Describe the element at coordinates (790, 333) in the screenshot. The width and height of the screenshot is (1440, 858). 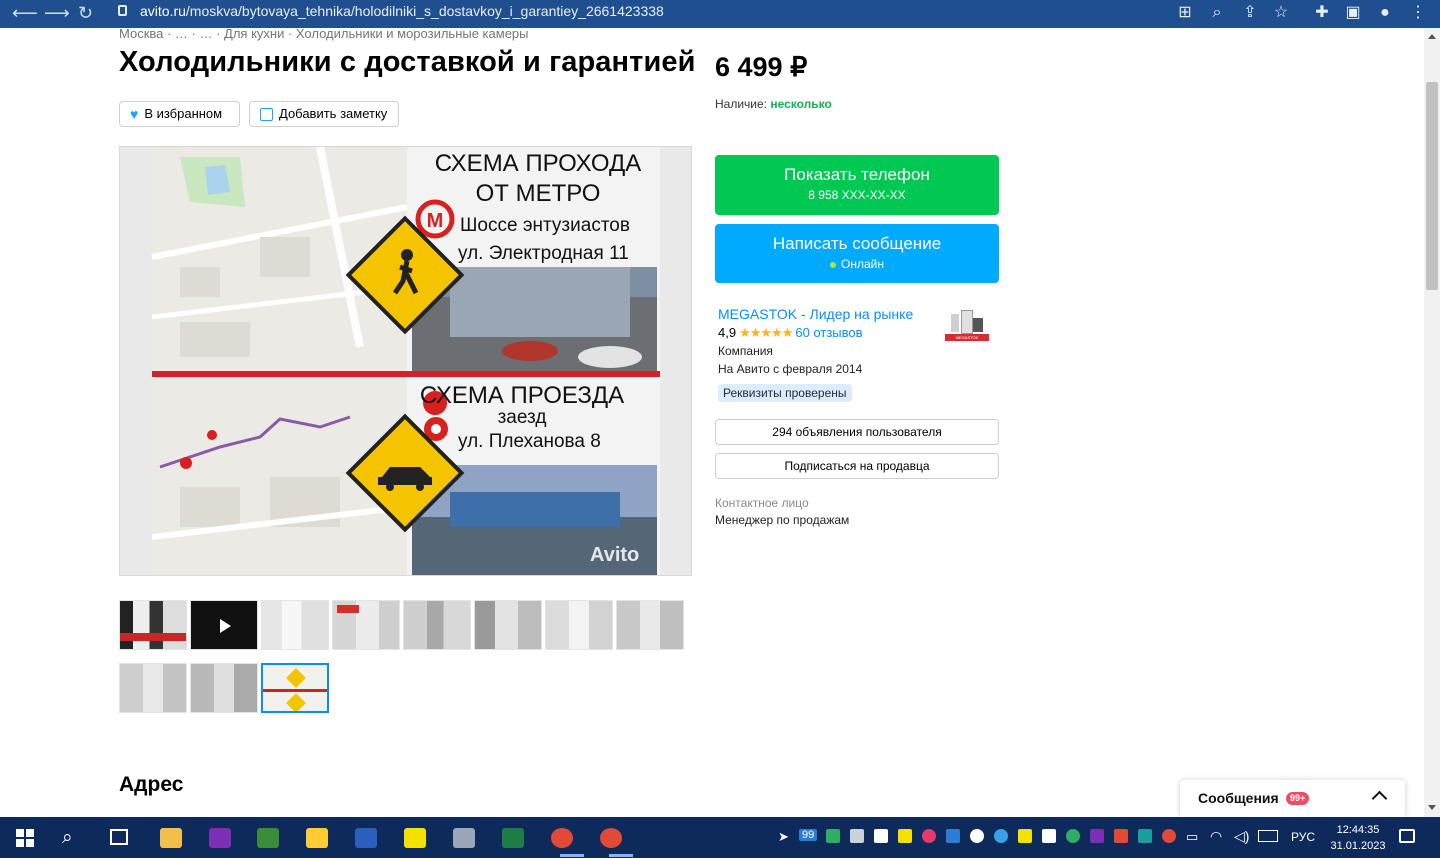
I see `seller-rating: 4,9 ★★★★★ 60 отзывов` at that location.